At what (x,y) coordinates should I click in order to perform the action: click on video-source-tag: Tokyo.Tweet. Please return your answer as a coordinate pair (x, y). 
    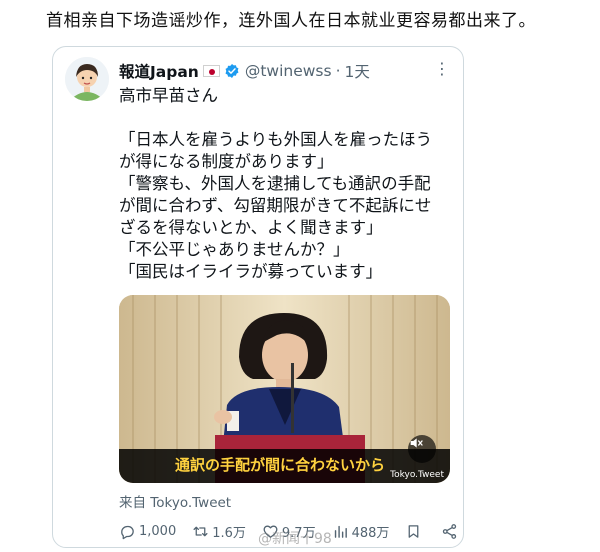
    Looking at the image, I should click on (417, 475).